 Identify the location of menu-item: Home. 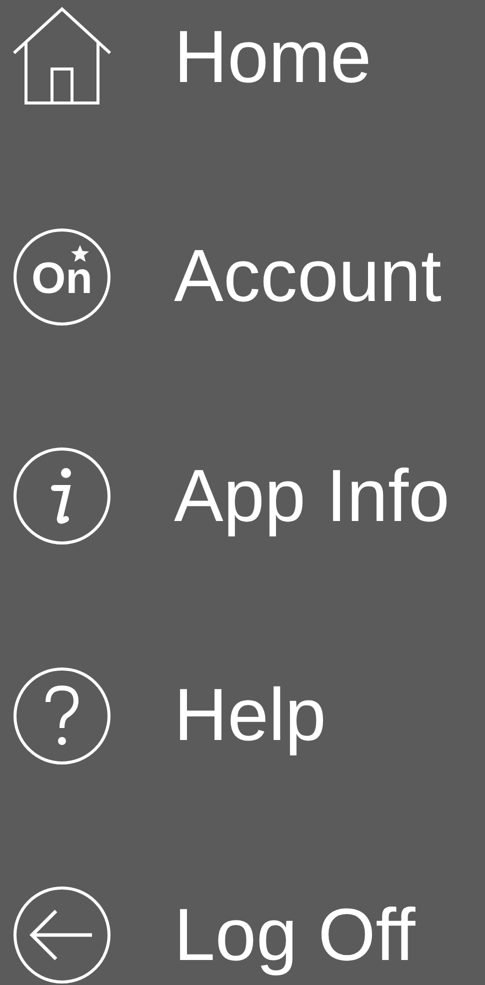
(273, 57).